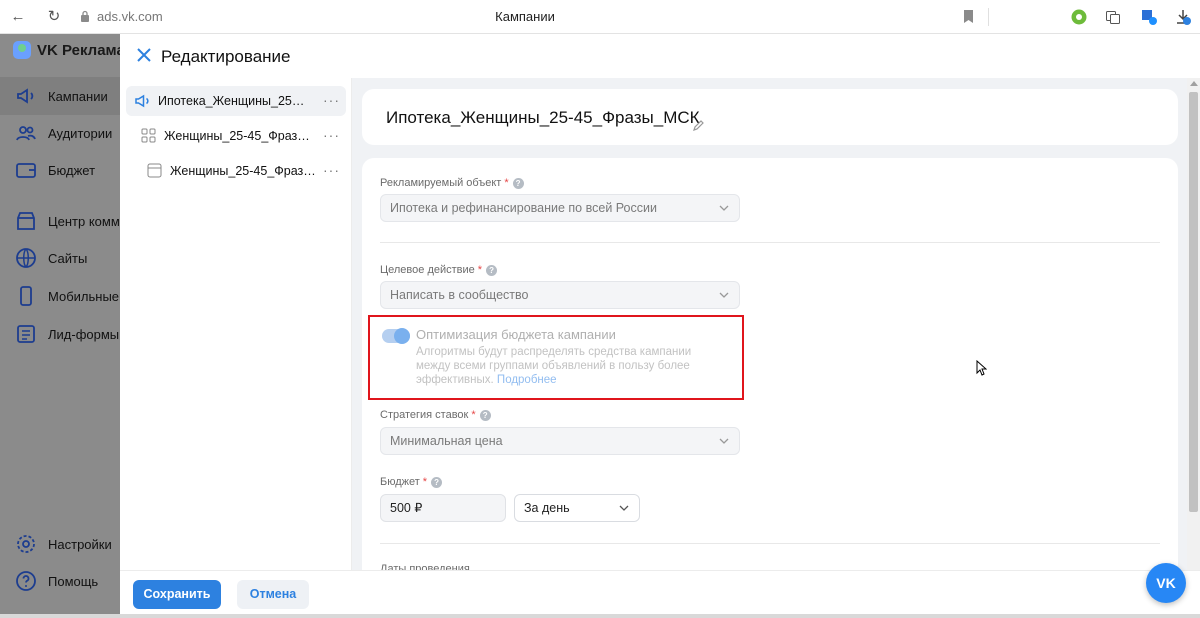 This screenshot has height=618, width=1200. I want to click on action-select: Написать в сообщество, so click(560, 295).